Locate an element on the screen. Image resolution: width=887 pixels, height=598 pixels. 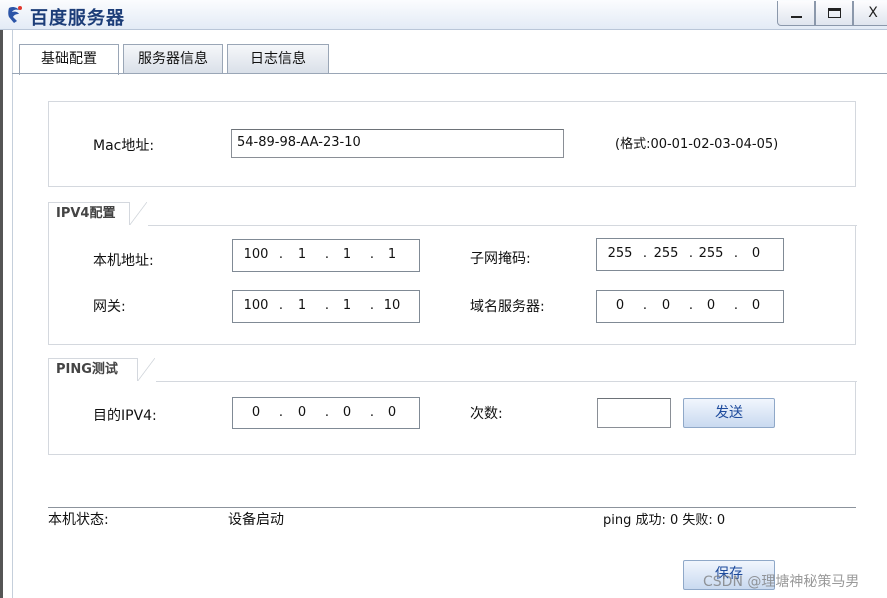
target-ip-octet-2: 0 is located at coordinates (302, 412).